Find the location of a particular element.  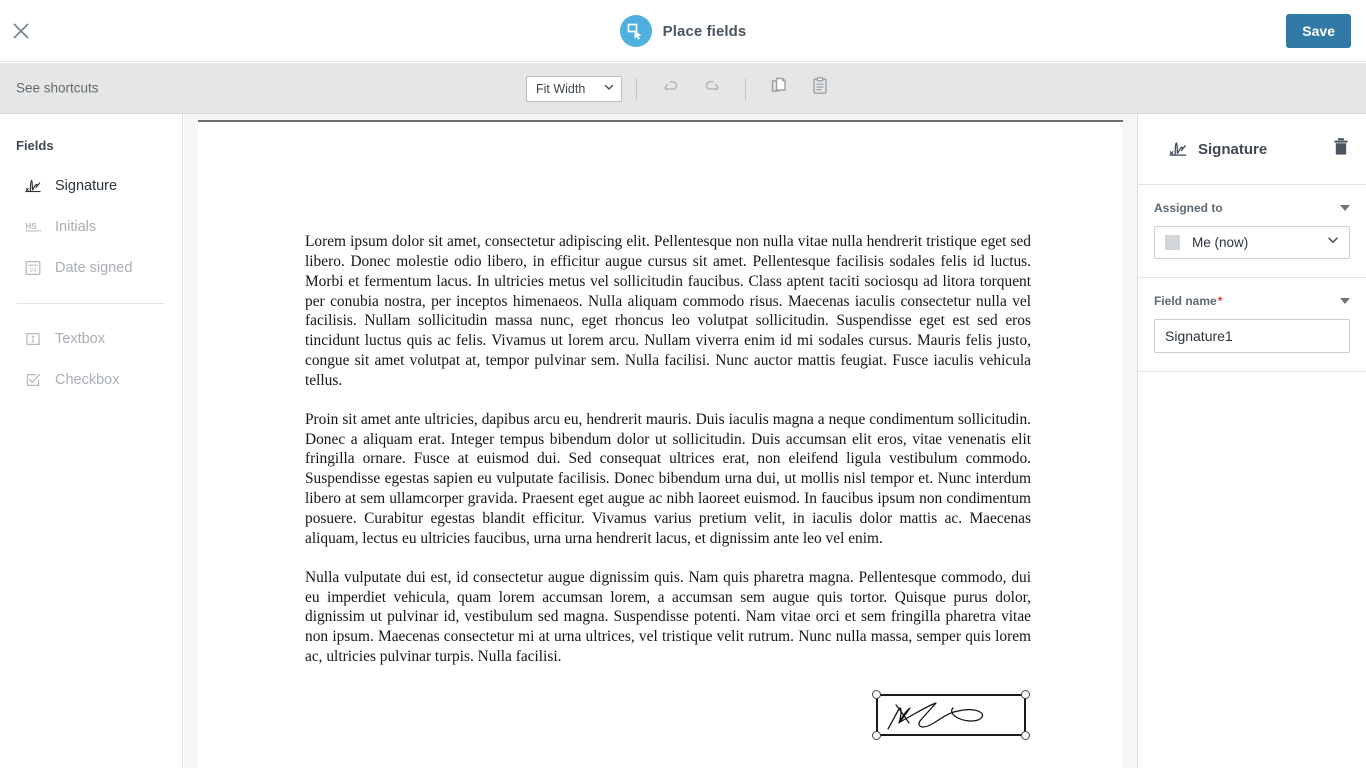

toolbar-tools: Fit Width is located at coordinates (683, 88).